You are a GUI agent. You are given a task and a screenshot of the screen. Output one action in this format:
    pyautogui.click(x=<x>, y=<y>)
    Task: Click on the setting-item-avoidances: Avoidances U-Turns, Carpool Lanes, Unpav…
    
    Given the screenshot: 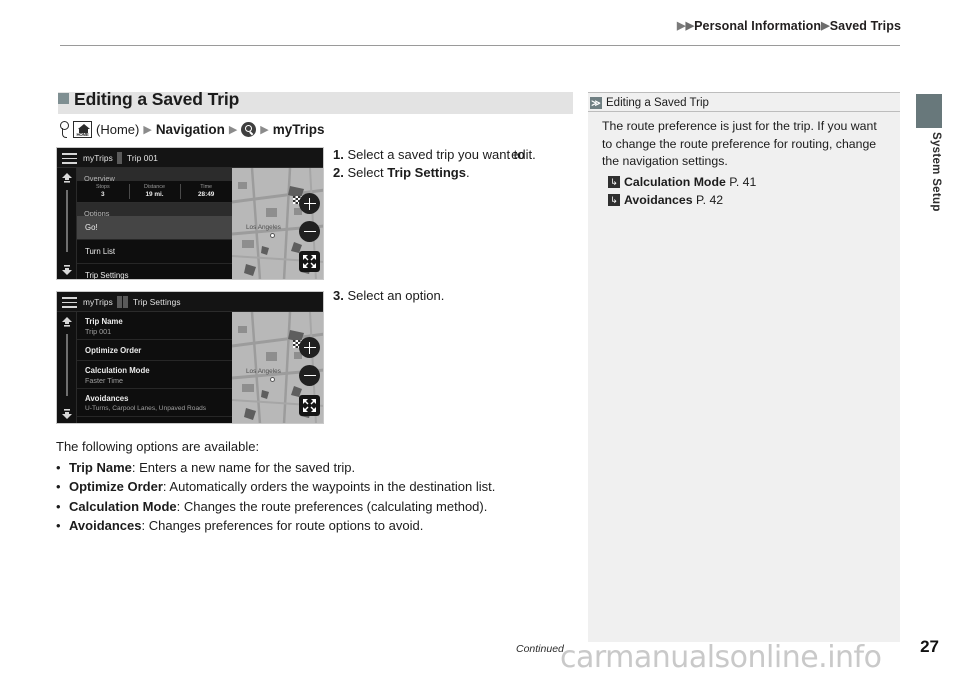 What is the action you would take?
    pyautogui.click(x=154, y=403)
    